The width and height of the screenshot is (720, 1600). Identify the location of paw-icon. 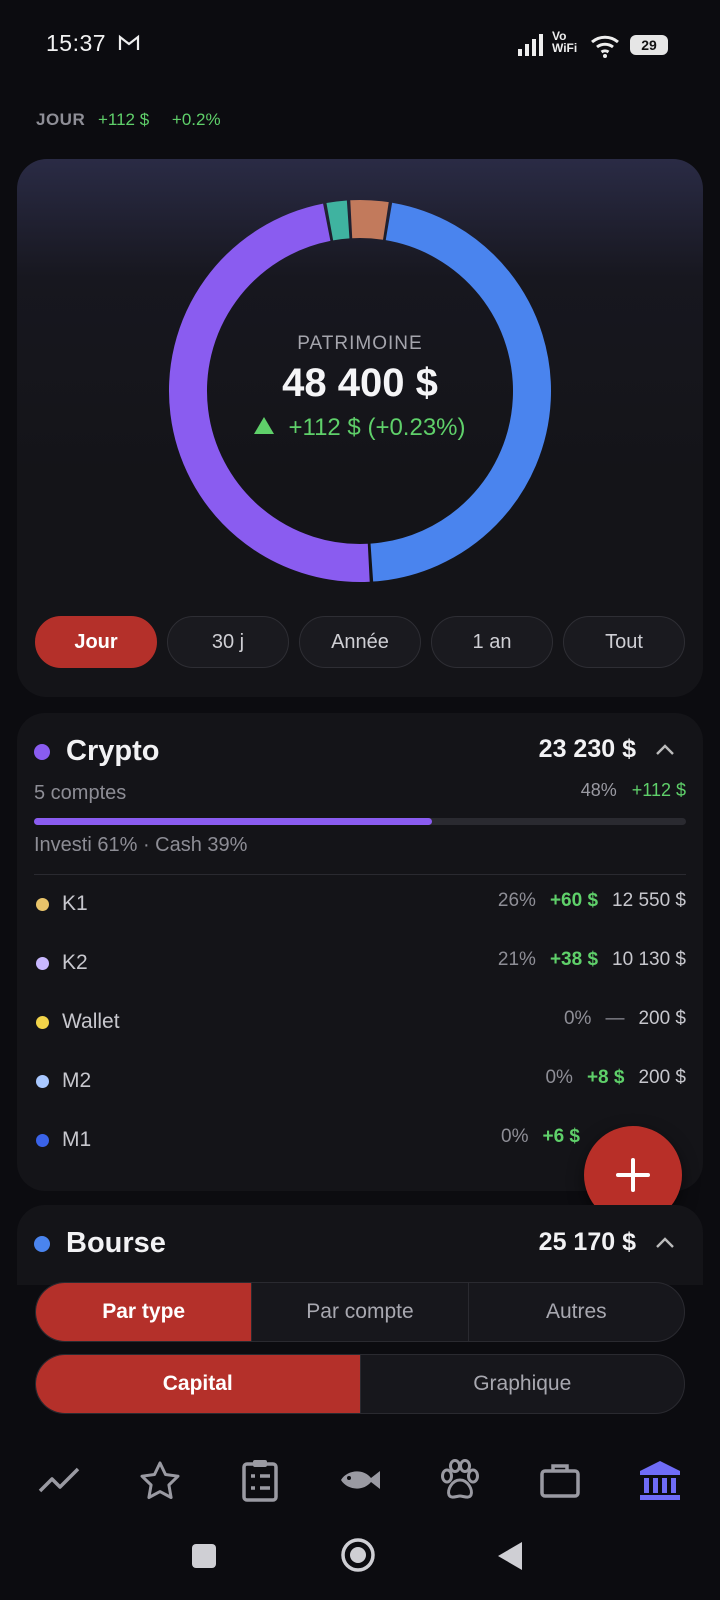
(460, 1479).